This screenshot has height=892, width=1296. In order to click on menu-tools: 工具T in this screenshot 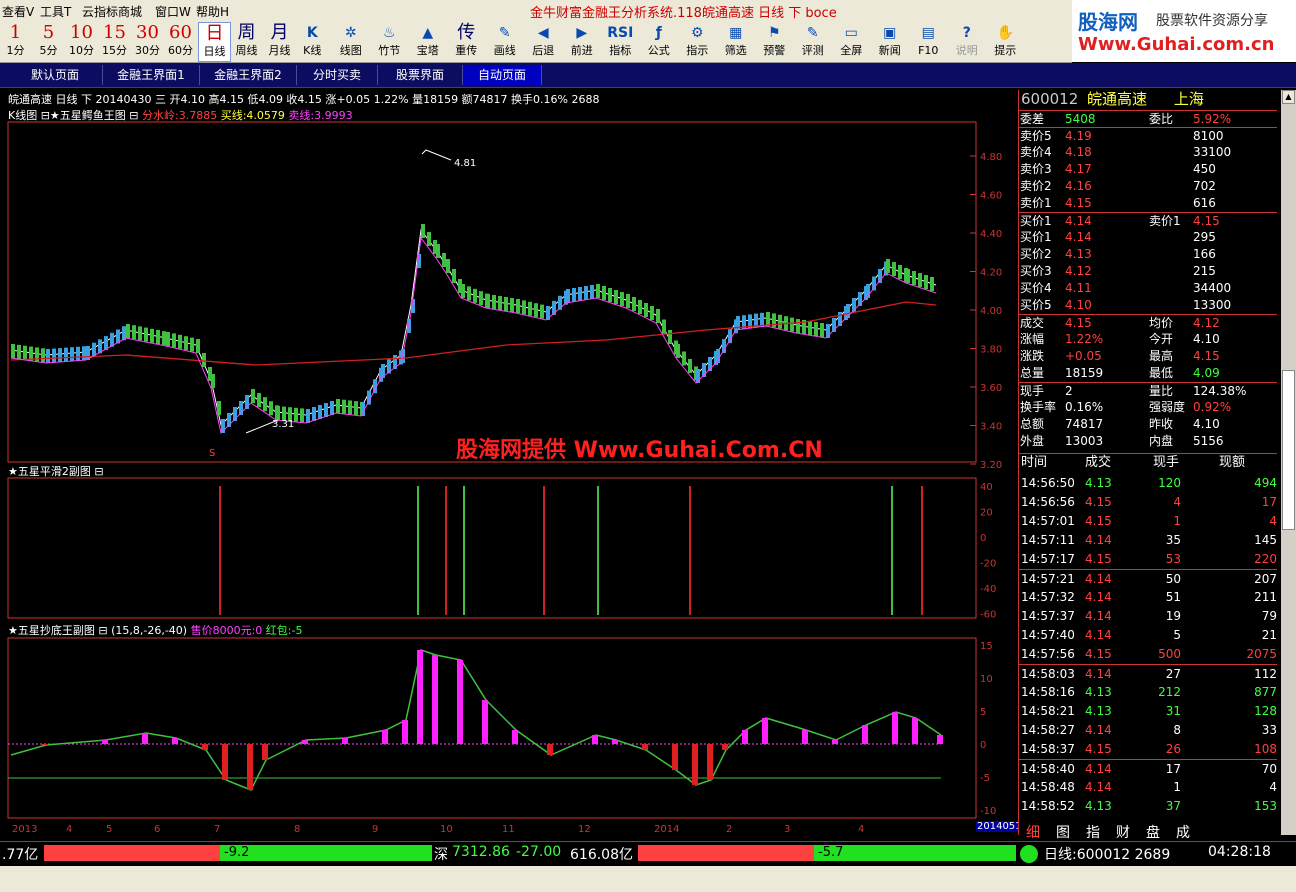, I will do `click(55, 11)`.